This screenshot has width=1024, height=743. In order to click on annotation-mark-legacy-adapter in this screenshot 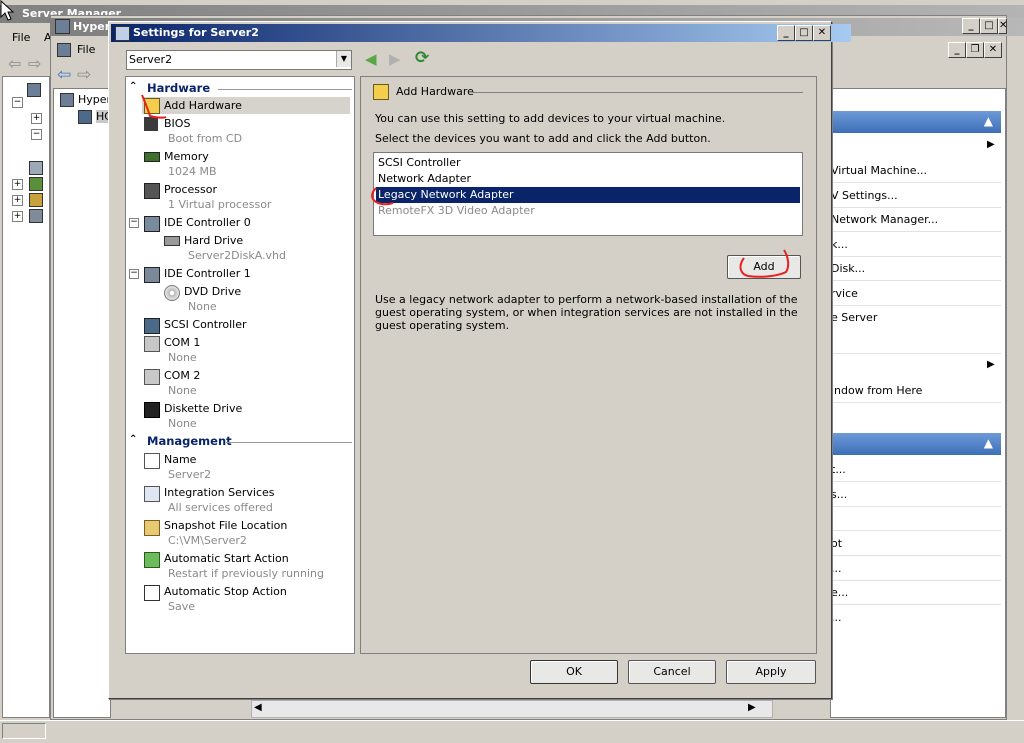, I will do `click(382, 196)`.